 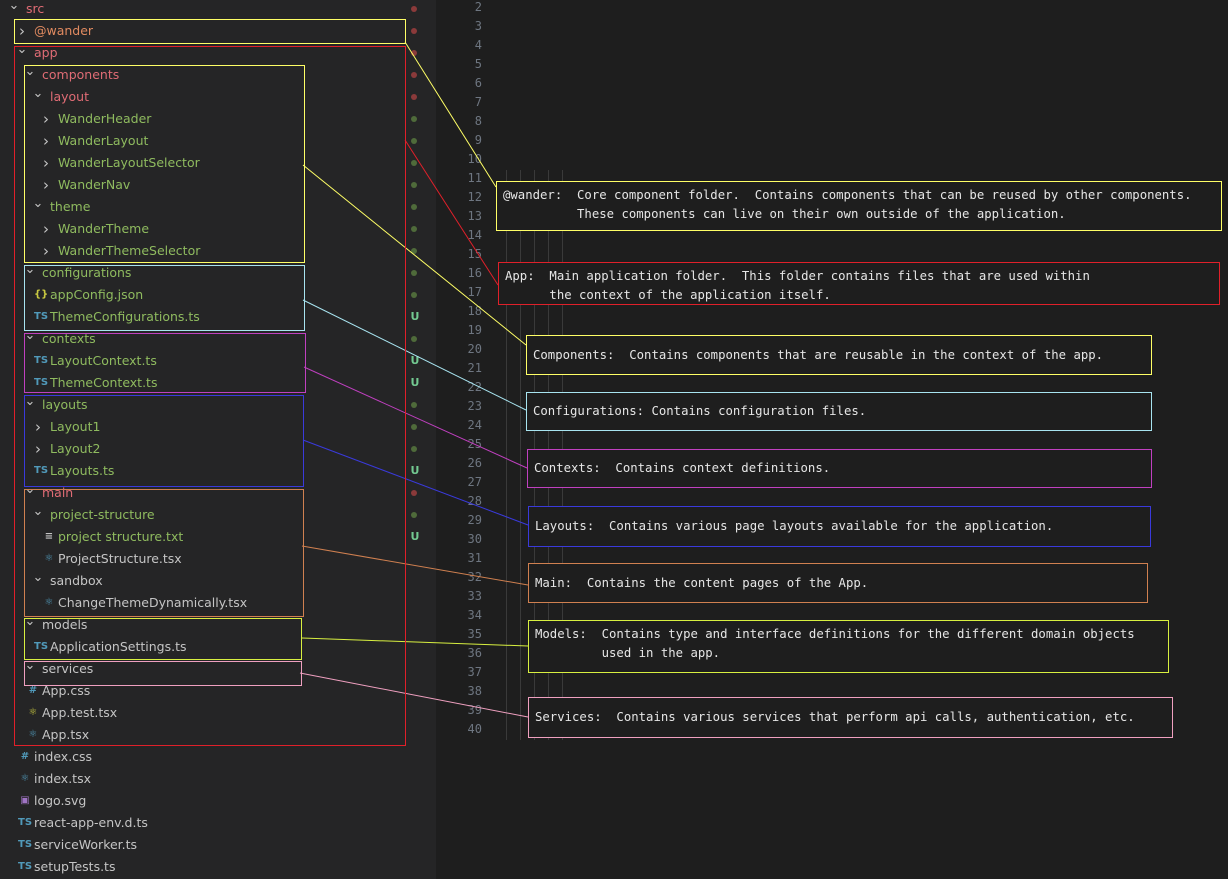 What do you see at coordinates (75, 866) in the screenshot?
I see `tree-item-label: setupTests.ts` at bounding box center [75, 866].